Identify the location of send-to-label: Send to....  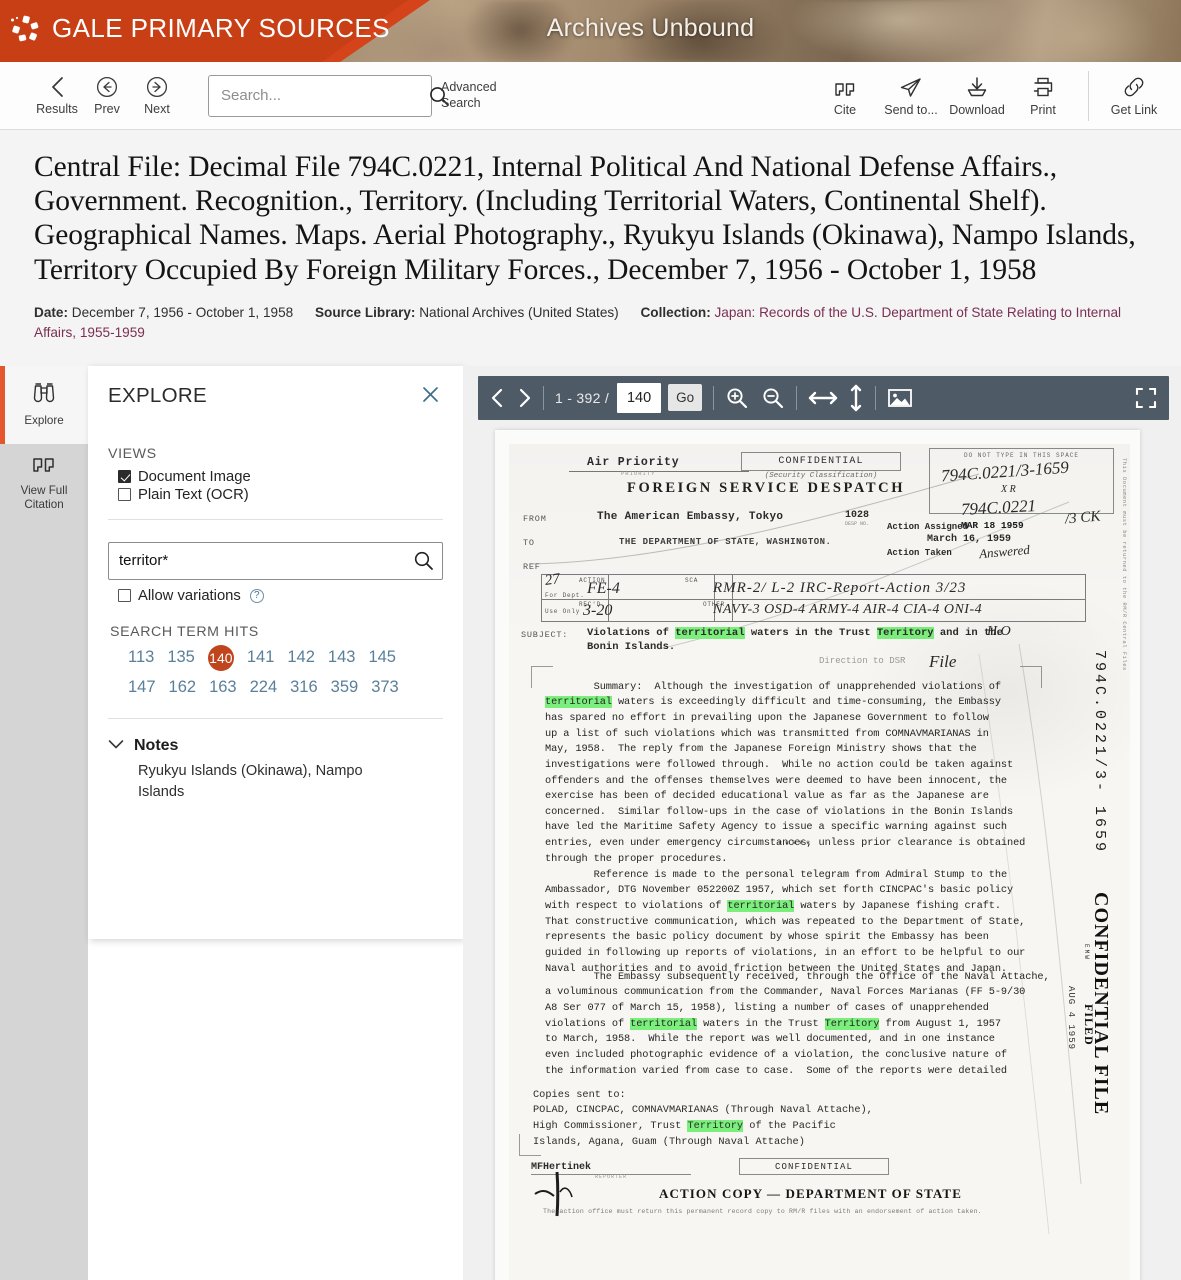
(911, 110).